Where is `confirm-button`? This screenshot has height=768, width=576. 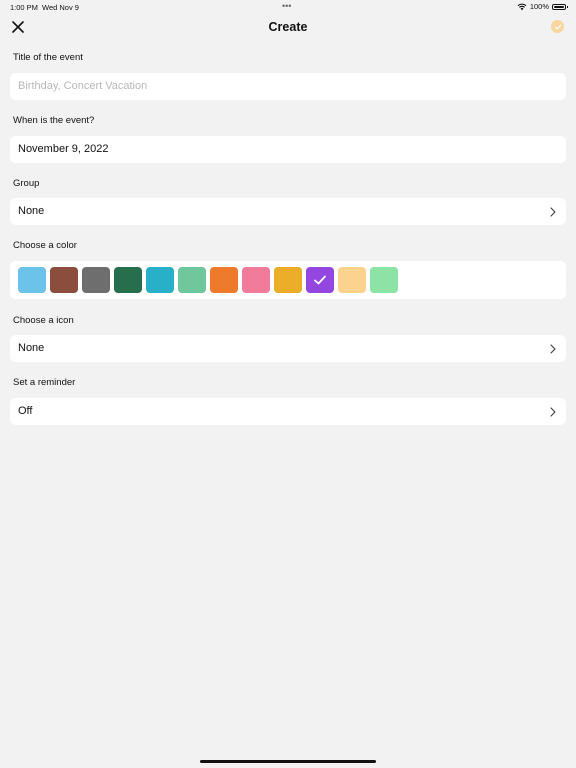
confirm-button is located at coordinates (557, 26).